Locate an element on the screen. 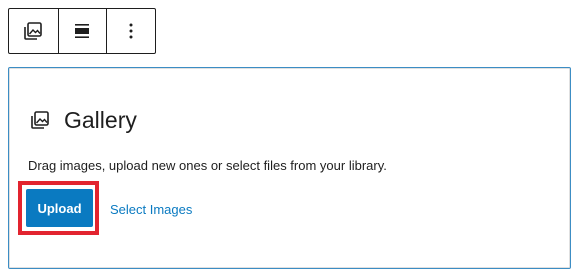 The height and width of the screenshot is (276, 579). select-images-link: Select Images is located at coordinates (151, 210).